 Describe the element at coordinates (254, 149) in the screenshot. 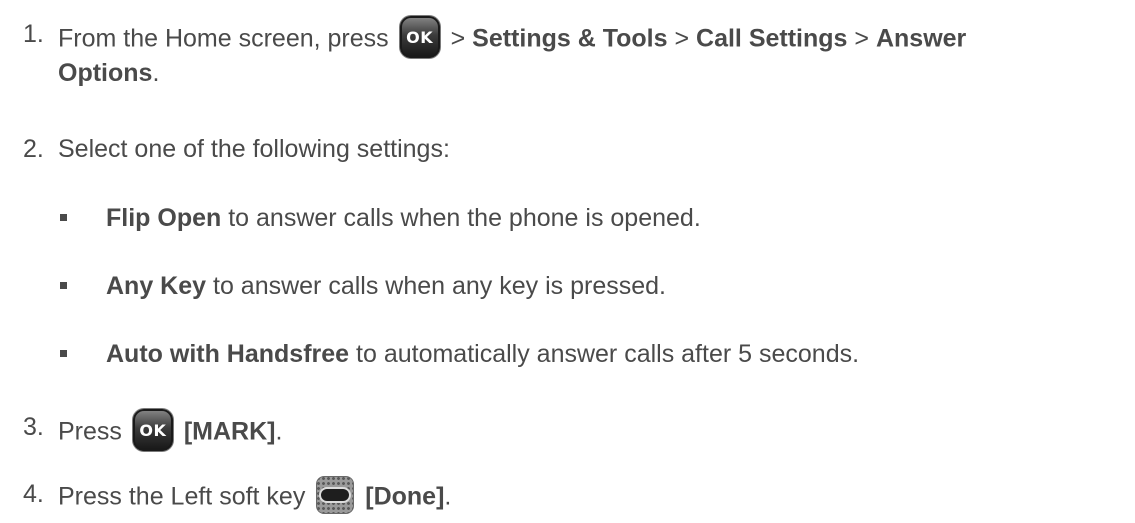

I see `step-text: Select one of the following settings:` at that location.